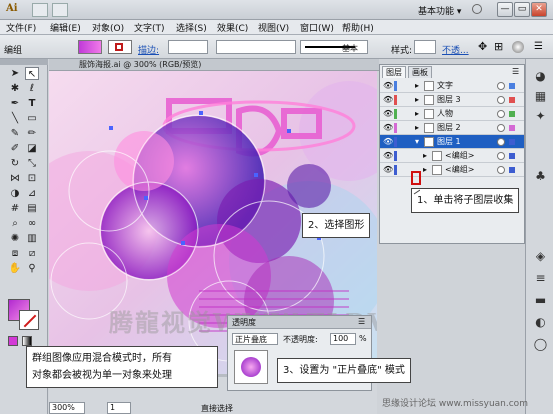 The height and width of the screenshot is (414, 553). What do you see at coordinates (15, 88) in the screenshot?
I see `magic-wand-tool-icon: ✱` at bounding box center [15, 88].